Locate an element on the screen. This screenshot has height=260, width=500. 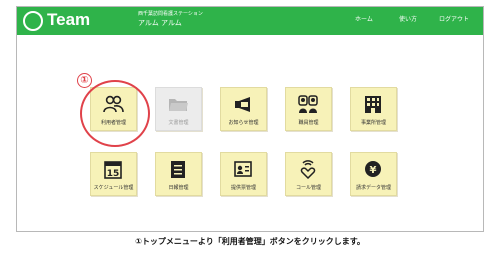
daily-report-menu-button: 日報管理 is located at coordinates (178, 174).